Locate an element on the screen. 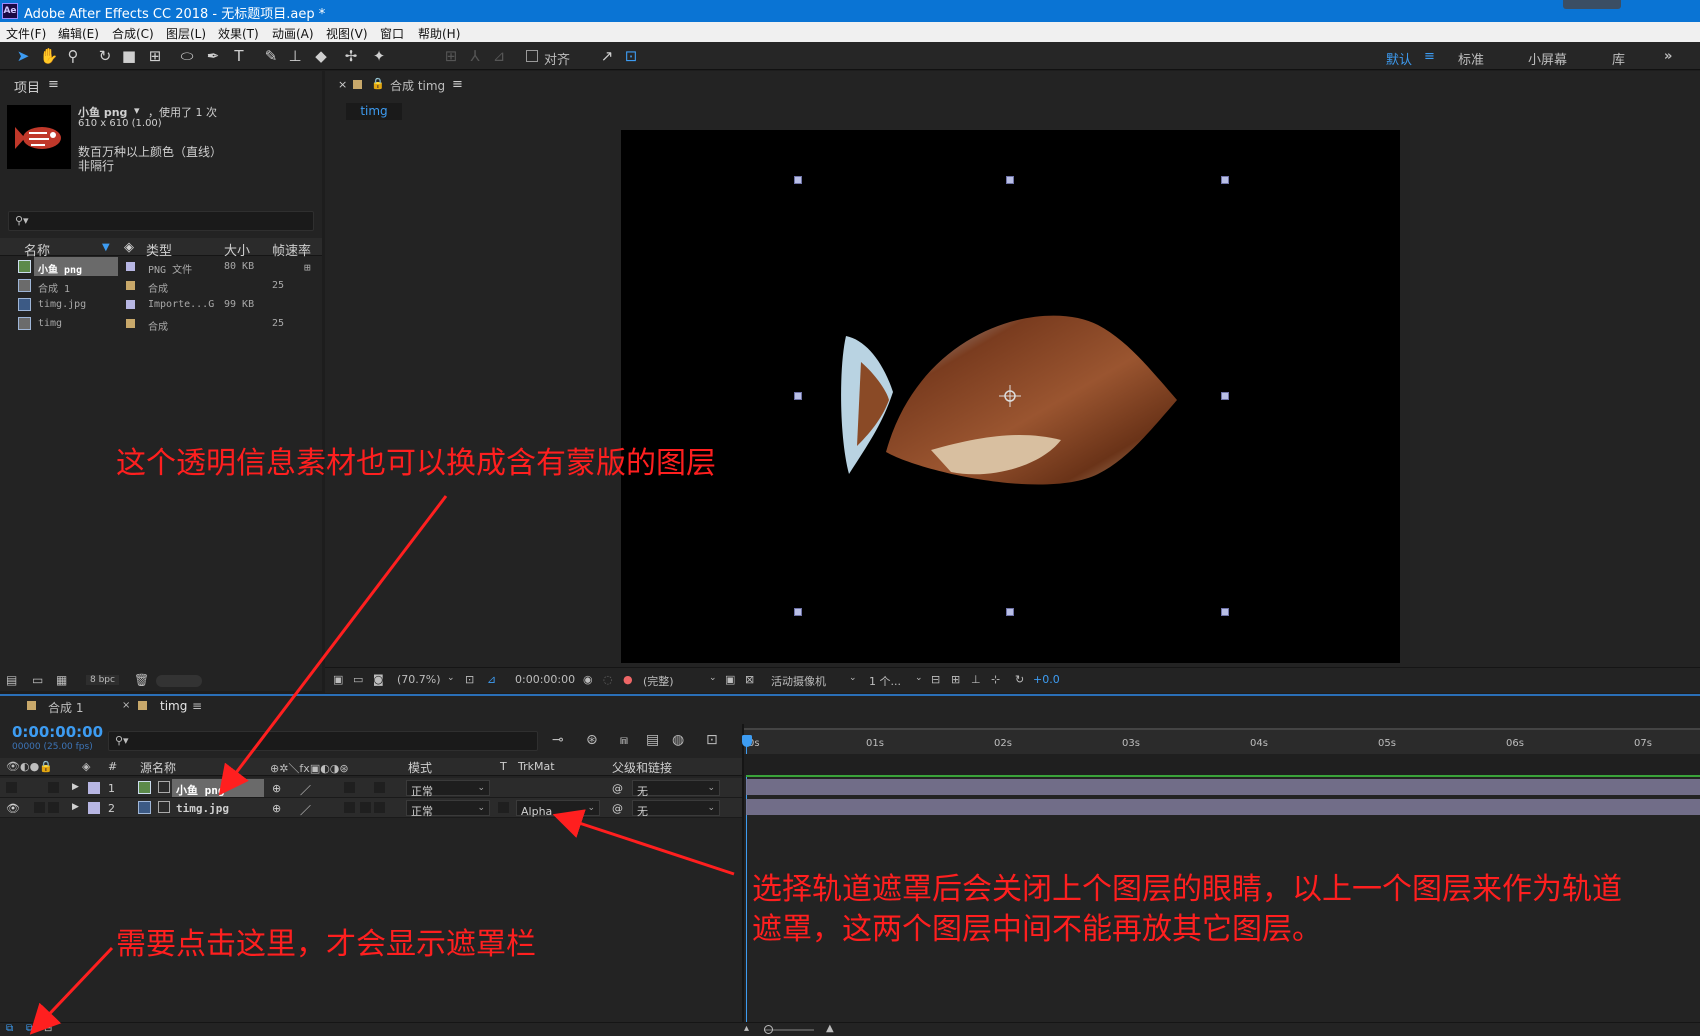 This screenshot has width=1700, height=1036. label-tag-icon: ◈ is located at coordinates (86, 766).